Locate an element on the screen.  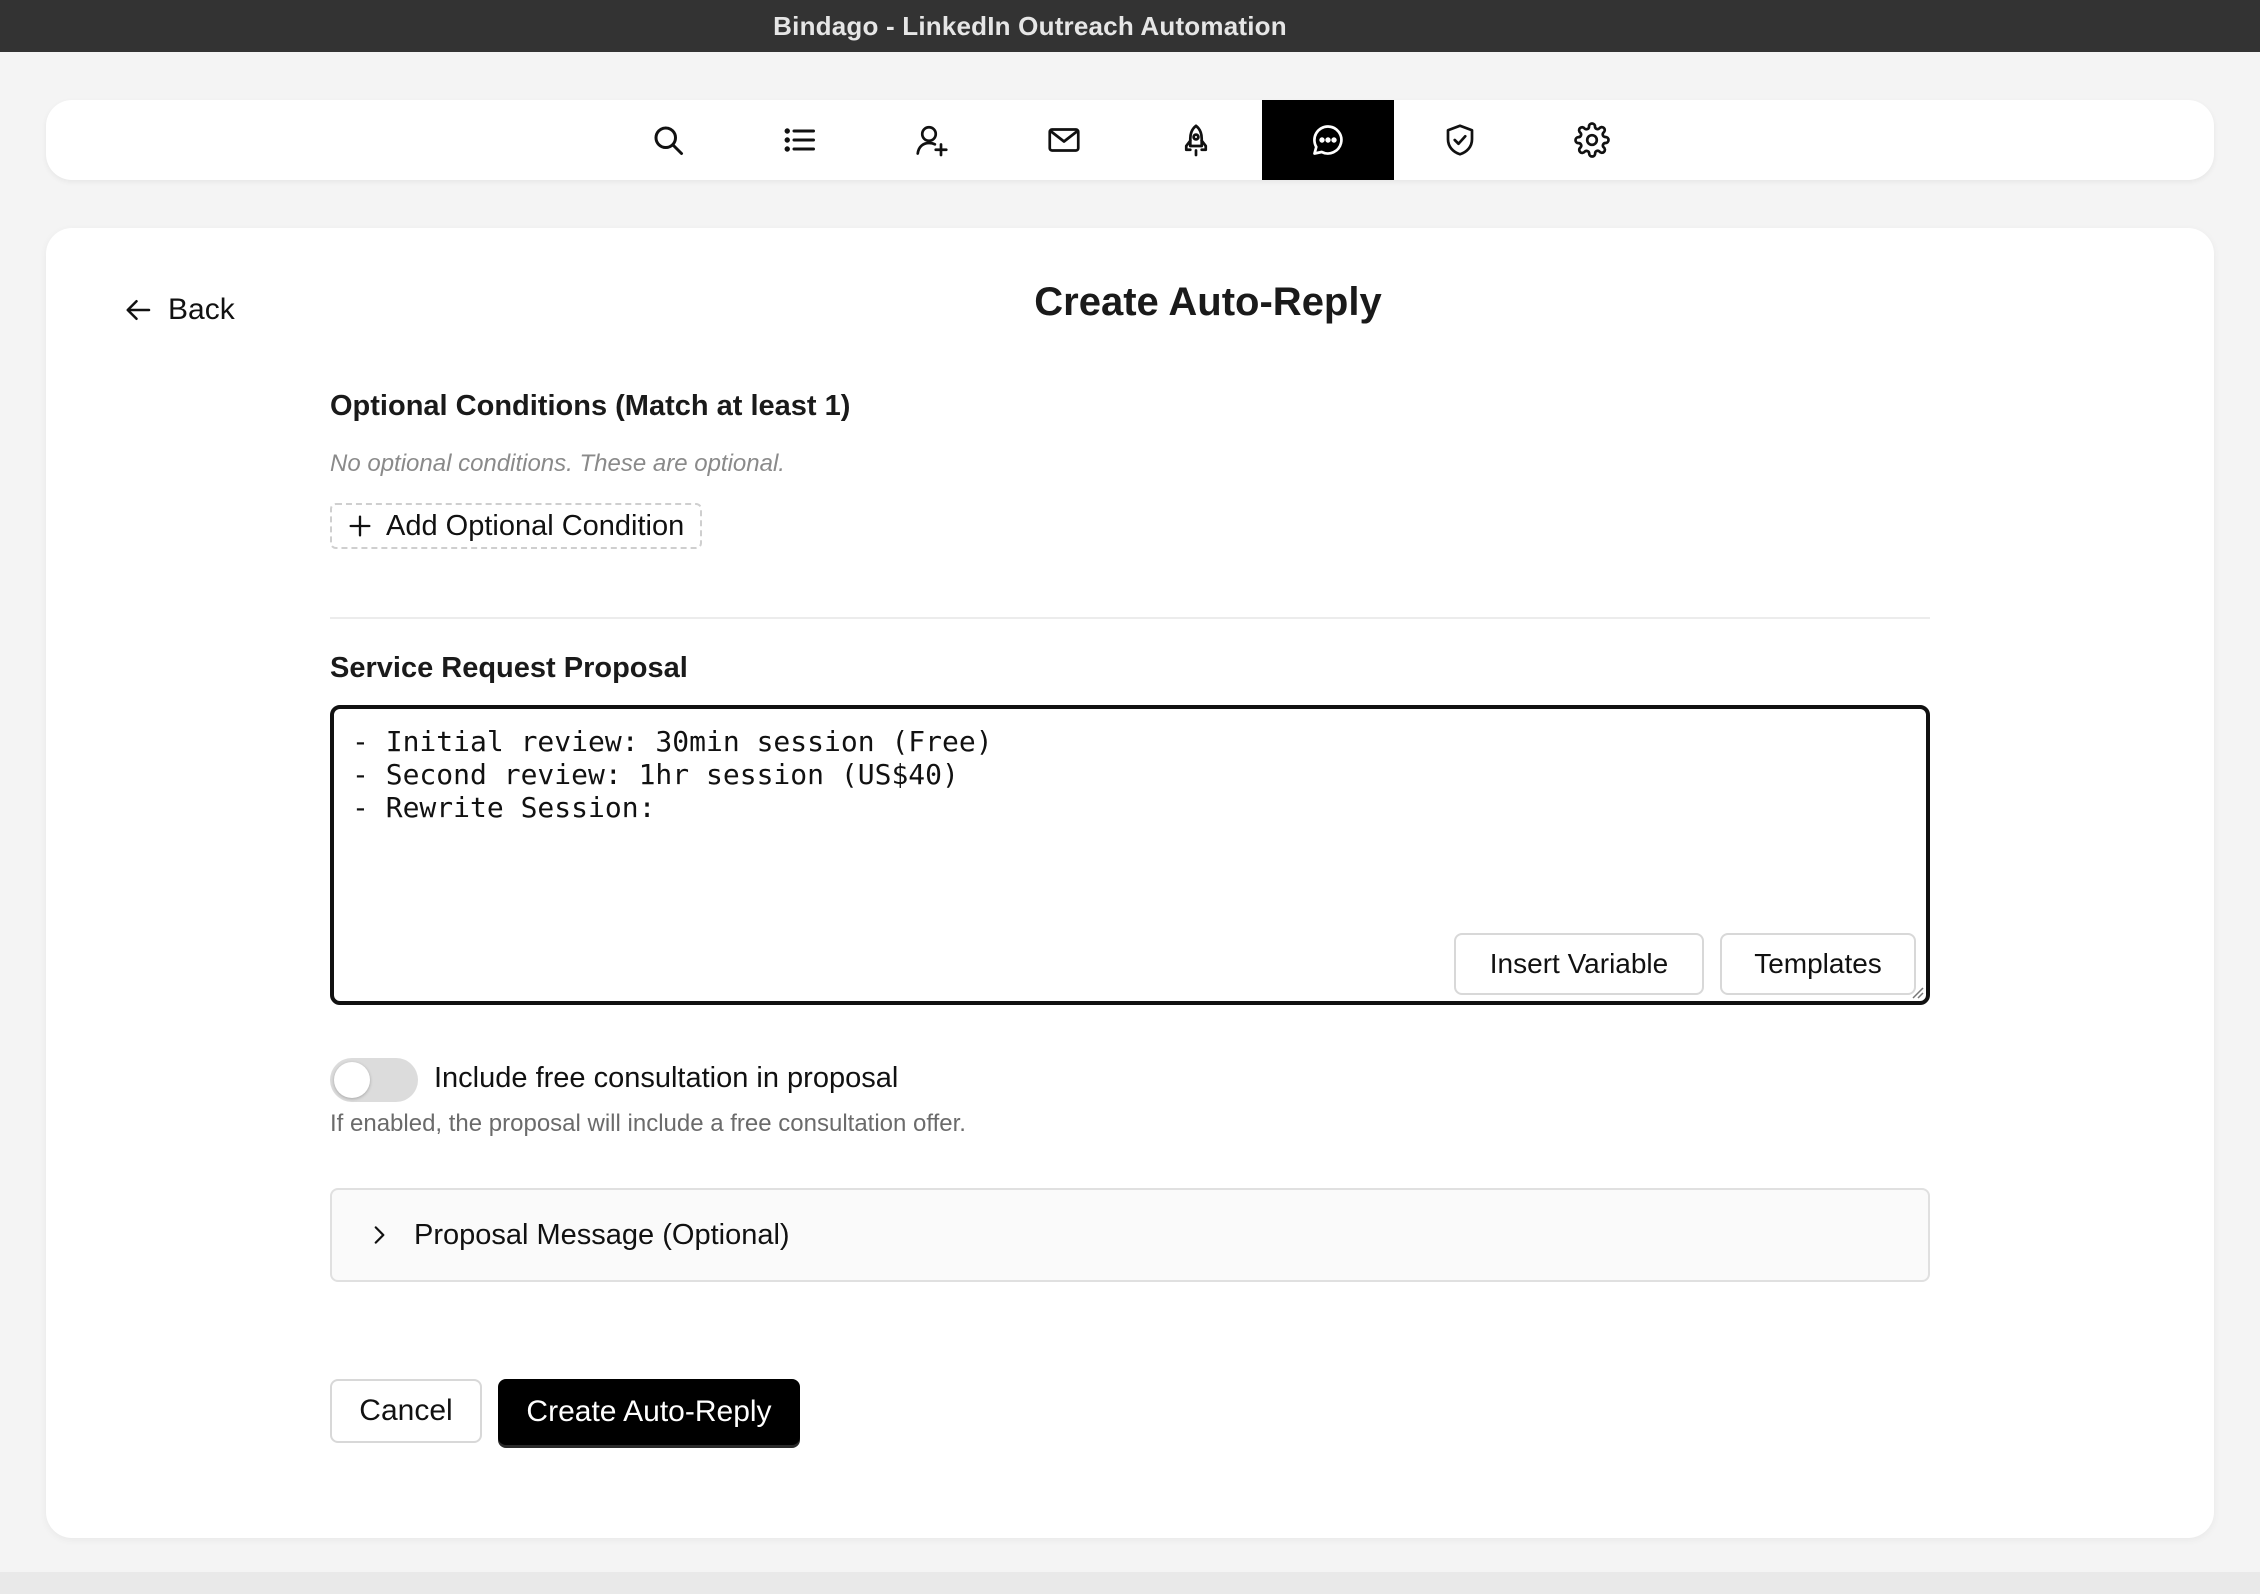
optional-conditions-heading: Optional Conditions (Match at least 1) is located at coordinates (590, 406).